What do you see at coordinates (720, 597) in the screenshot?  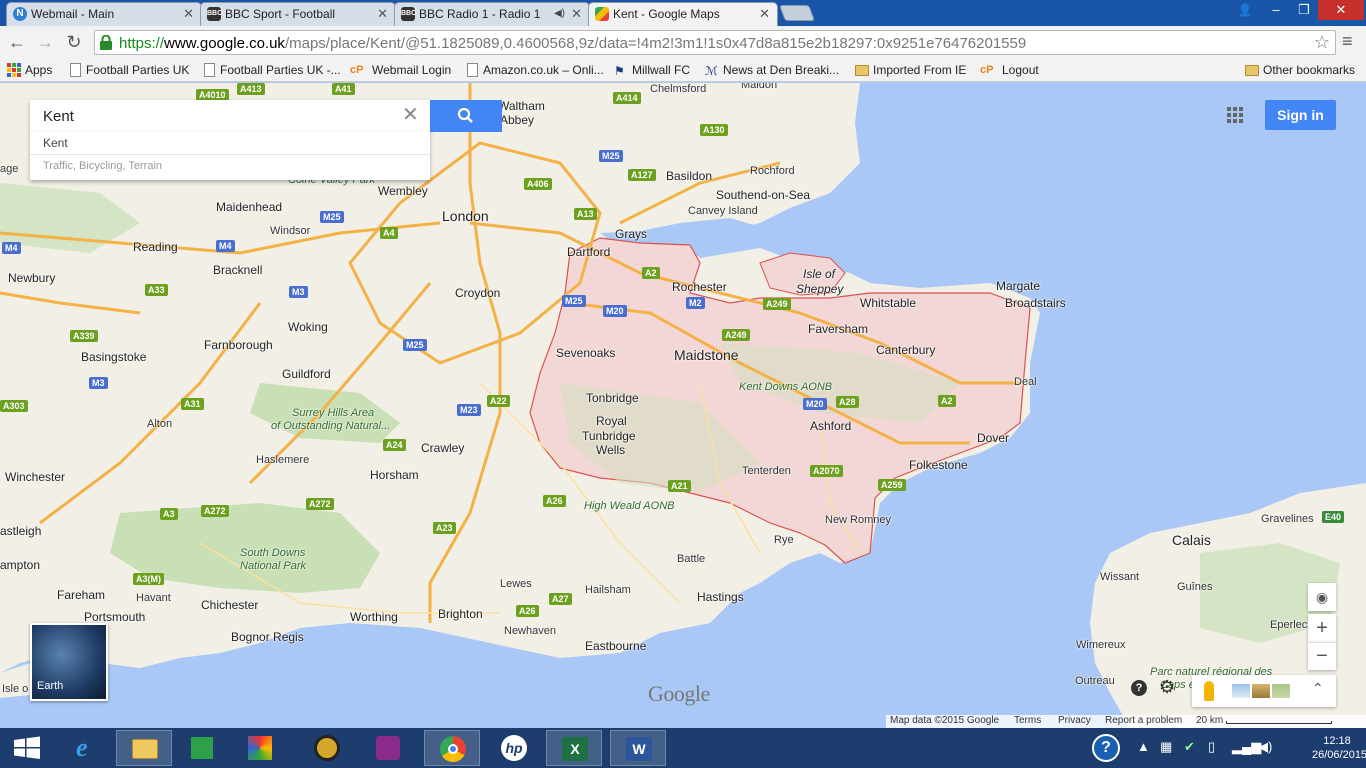 I see `place-label: Hastings` at bounding box center [720, 597].